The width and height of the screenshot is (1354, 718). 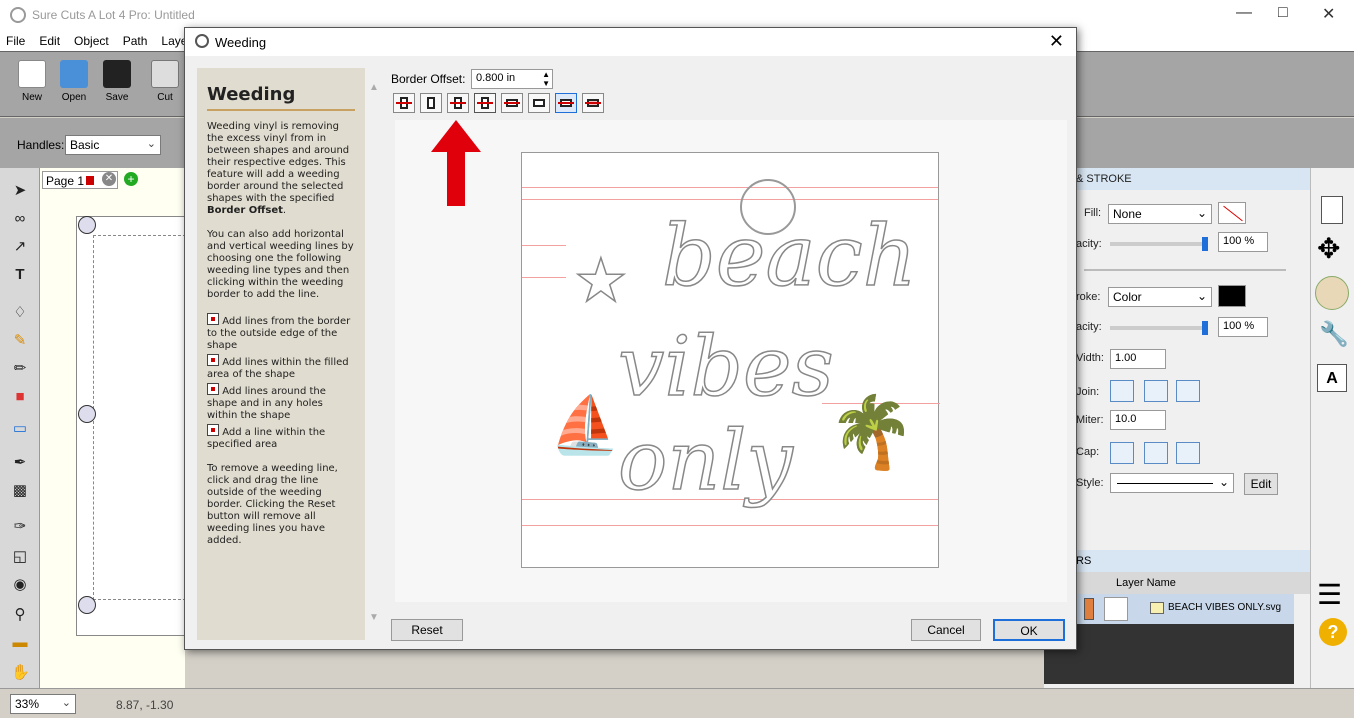 What do you see at coordinates (428, 79) in the screenshot?
I see `border-offset-label: Border Offset:` at bounding box center [428, 79].